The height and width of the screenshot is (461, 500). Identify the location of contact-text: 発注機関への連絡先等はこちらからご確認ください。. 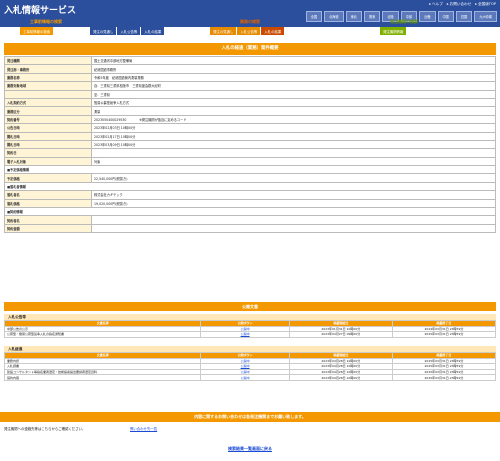
(45, 429).